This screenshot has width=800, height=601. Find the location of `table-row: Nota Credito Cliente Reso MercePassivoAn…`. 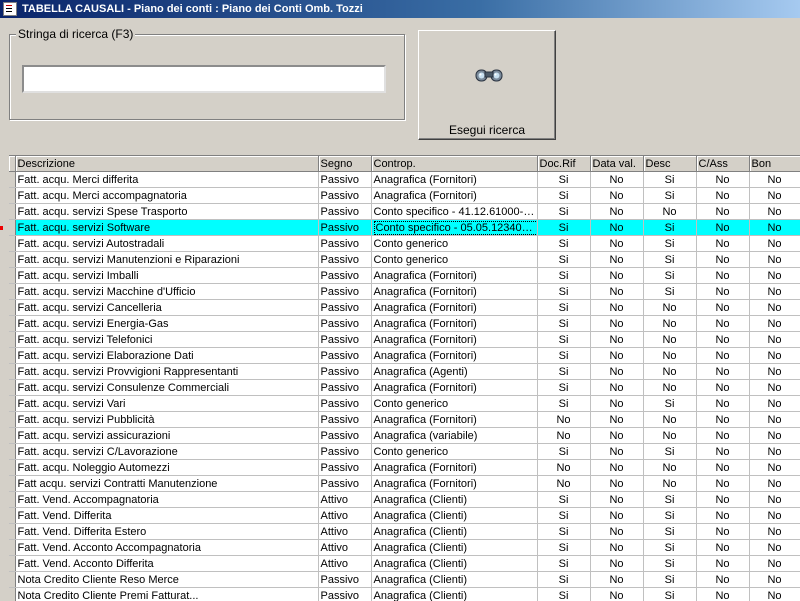

table-row: Nota Credito Cliente Reso MercePassivoAn… is located at coordinates (404, 580).